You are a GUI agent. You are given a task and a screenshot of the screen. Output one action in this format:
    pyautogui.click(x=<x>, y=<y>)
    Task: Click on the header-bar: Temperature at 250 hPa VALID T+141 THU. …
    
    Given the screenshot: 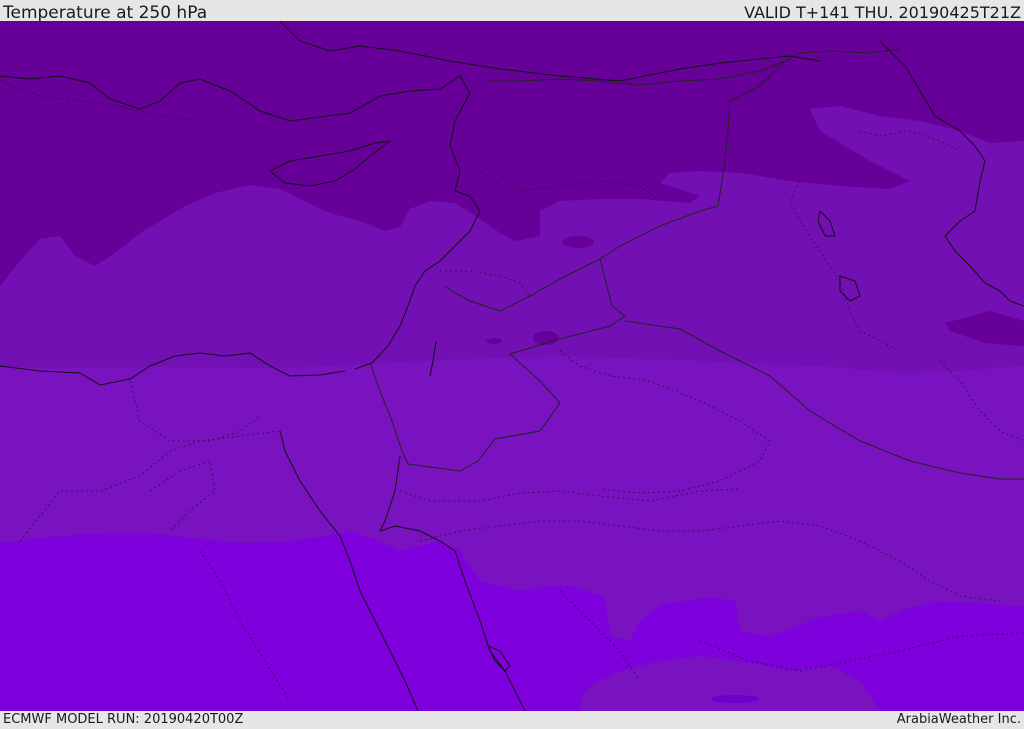 What is the action you would take?
    pyautogui.click(x=512, y=11)
    